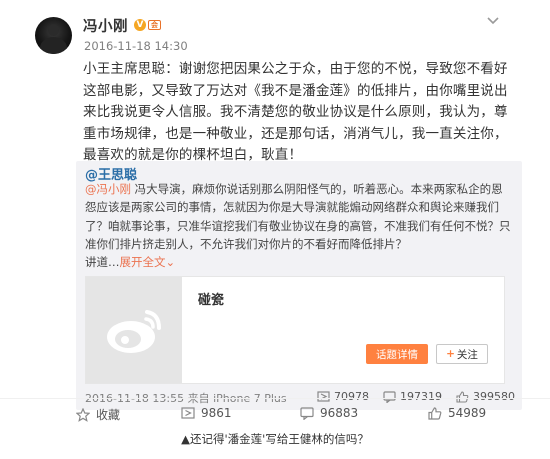 Image resolution: width=550 pixels, height=459 pixels. I want to click on avatar, so click(53, 35).